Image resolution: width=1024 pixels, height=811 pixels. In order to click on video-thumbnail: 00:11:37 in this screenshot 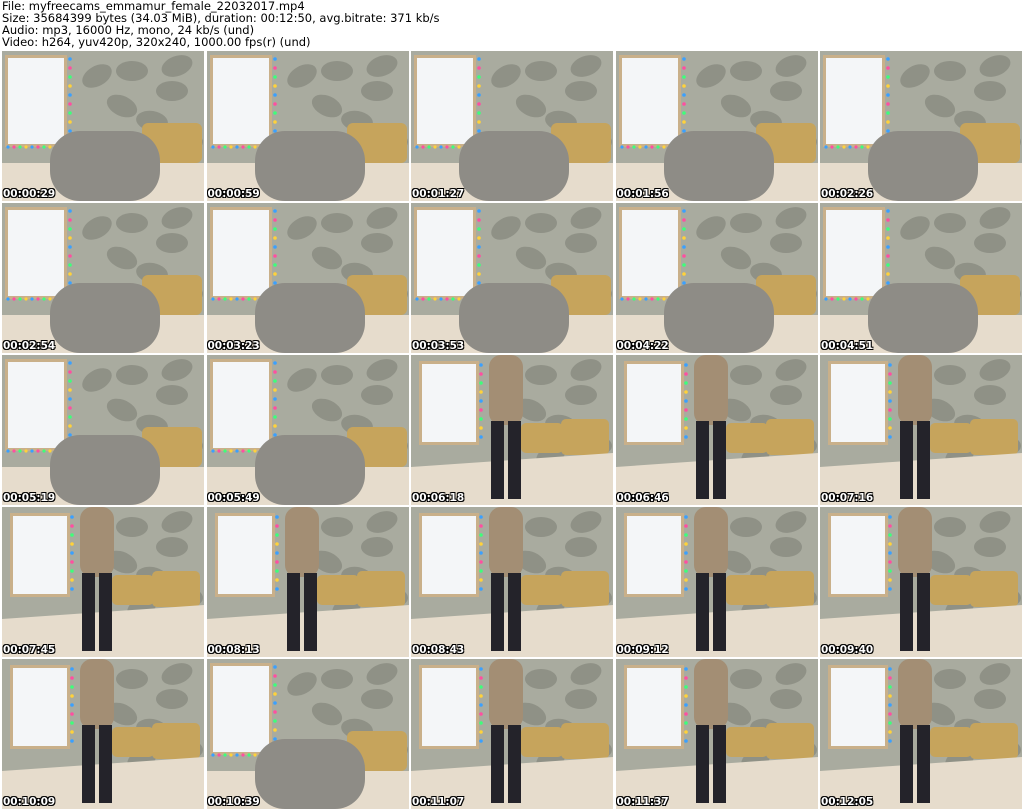, I will do `click(716, 734)`.